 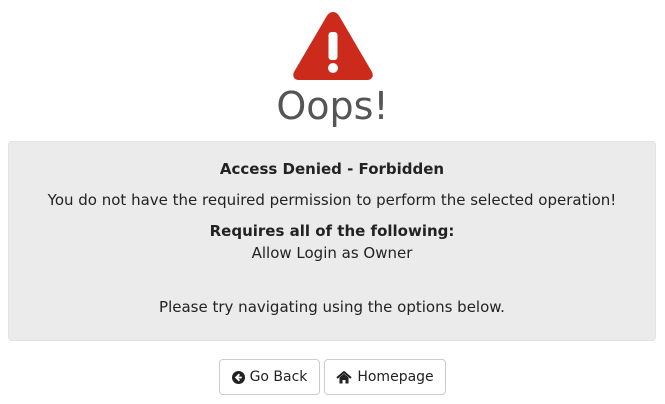 I want to click on go-back-label: Go Back, so click(x=278, y=377).